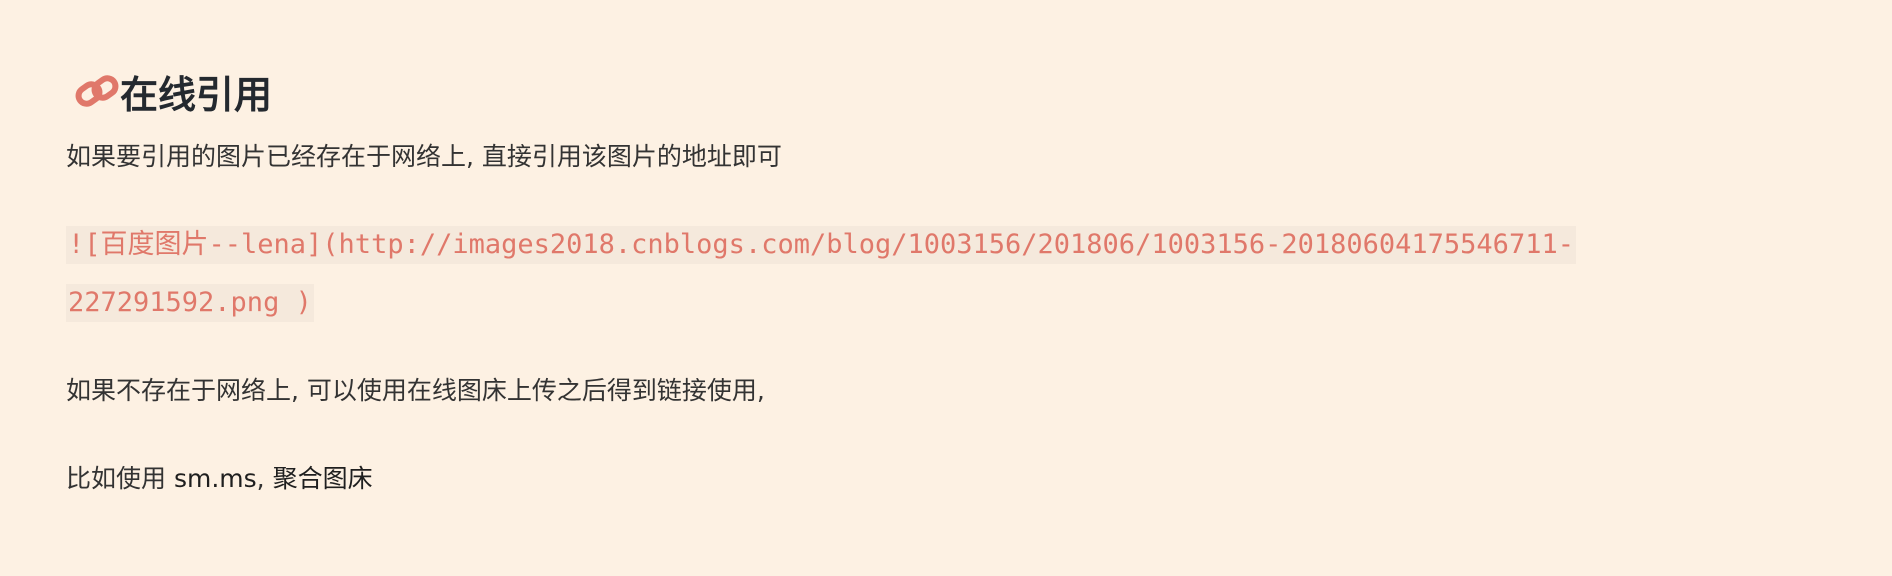 The image size is (1892, 576). I want to click on example-paragraph: 比如使用 sm.ms, 聚合图床, so click(219, 479).